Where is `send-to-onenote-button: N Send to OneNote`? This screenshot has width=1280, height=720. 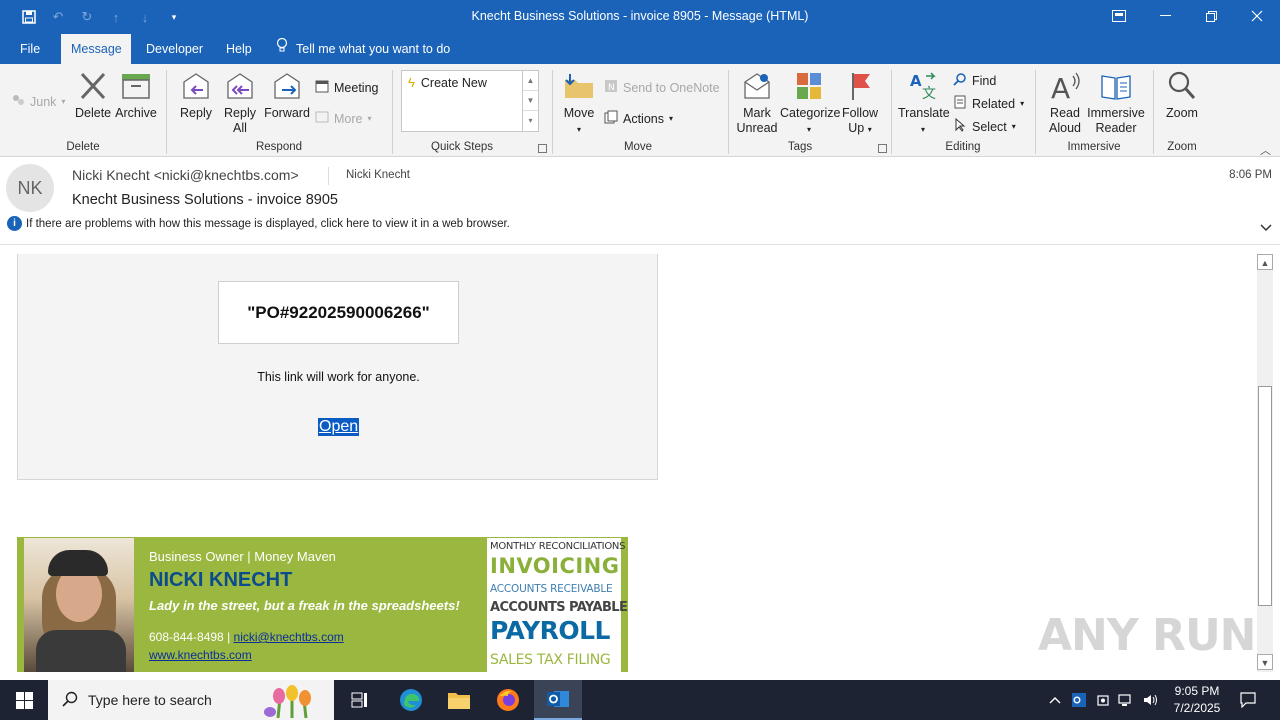 send-to-onenote-button: N Send to OneNote is located at coordinates (662, 87).